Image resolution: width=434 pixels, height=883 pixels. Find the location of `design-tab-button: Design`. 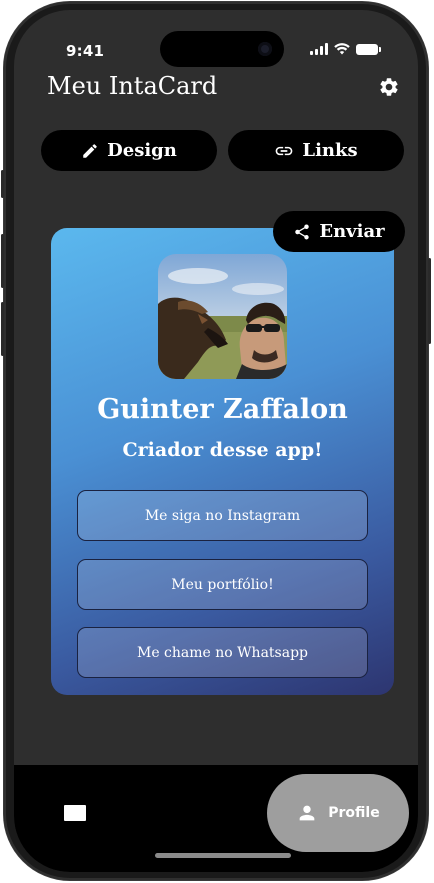

design-tab-button: Design is located at coordinates (129, 150).